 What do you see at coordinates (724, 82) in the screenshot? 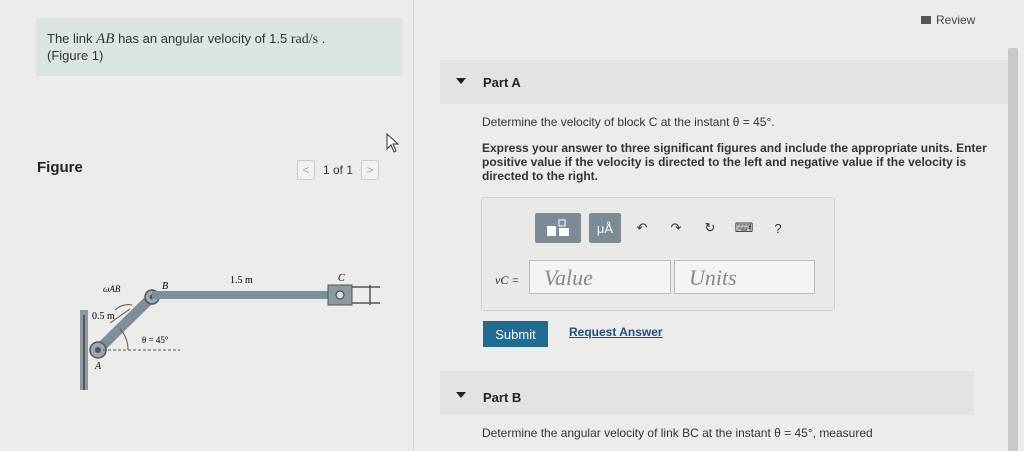
I see `part-a-header` at bounding box center [724, 82].